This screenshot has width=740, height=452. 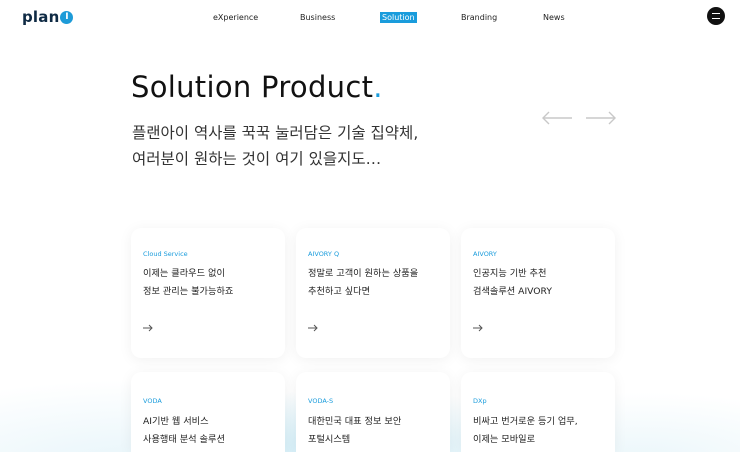 I want to click on card-description: 비싸고 번거로운 등기 업무, 이제는 모바일로, so click(x=543, y=431).